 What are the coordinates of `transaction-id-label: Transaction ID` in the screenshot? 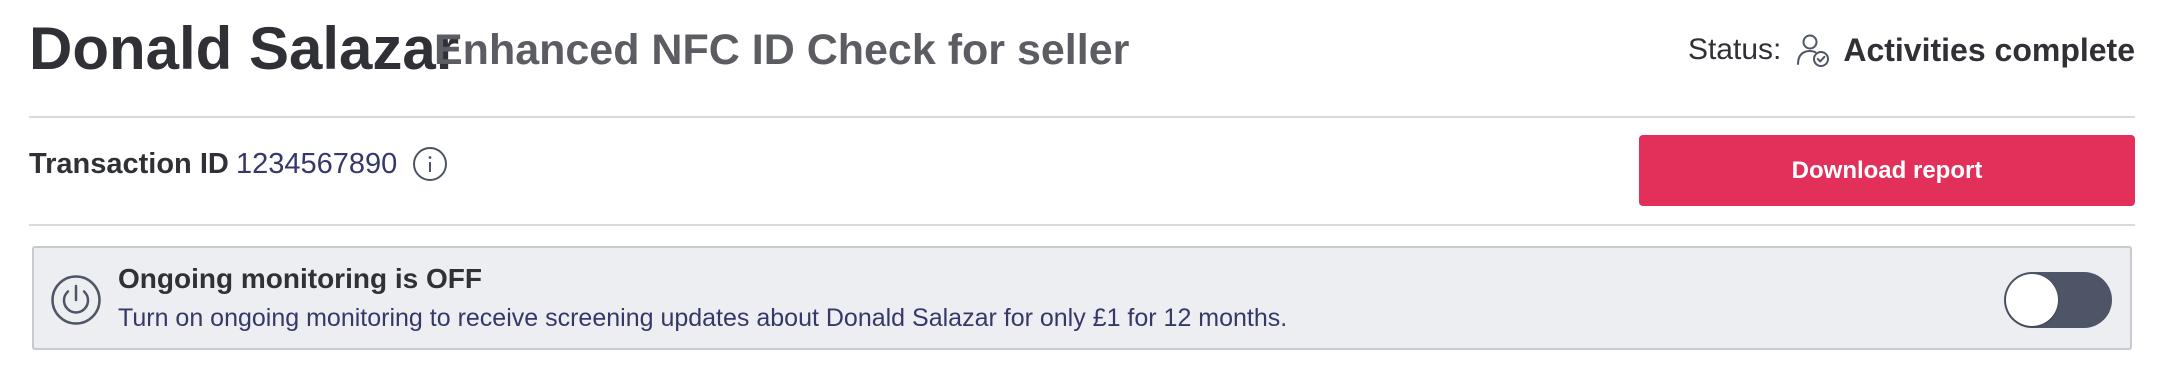 It's located at (129, 164).